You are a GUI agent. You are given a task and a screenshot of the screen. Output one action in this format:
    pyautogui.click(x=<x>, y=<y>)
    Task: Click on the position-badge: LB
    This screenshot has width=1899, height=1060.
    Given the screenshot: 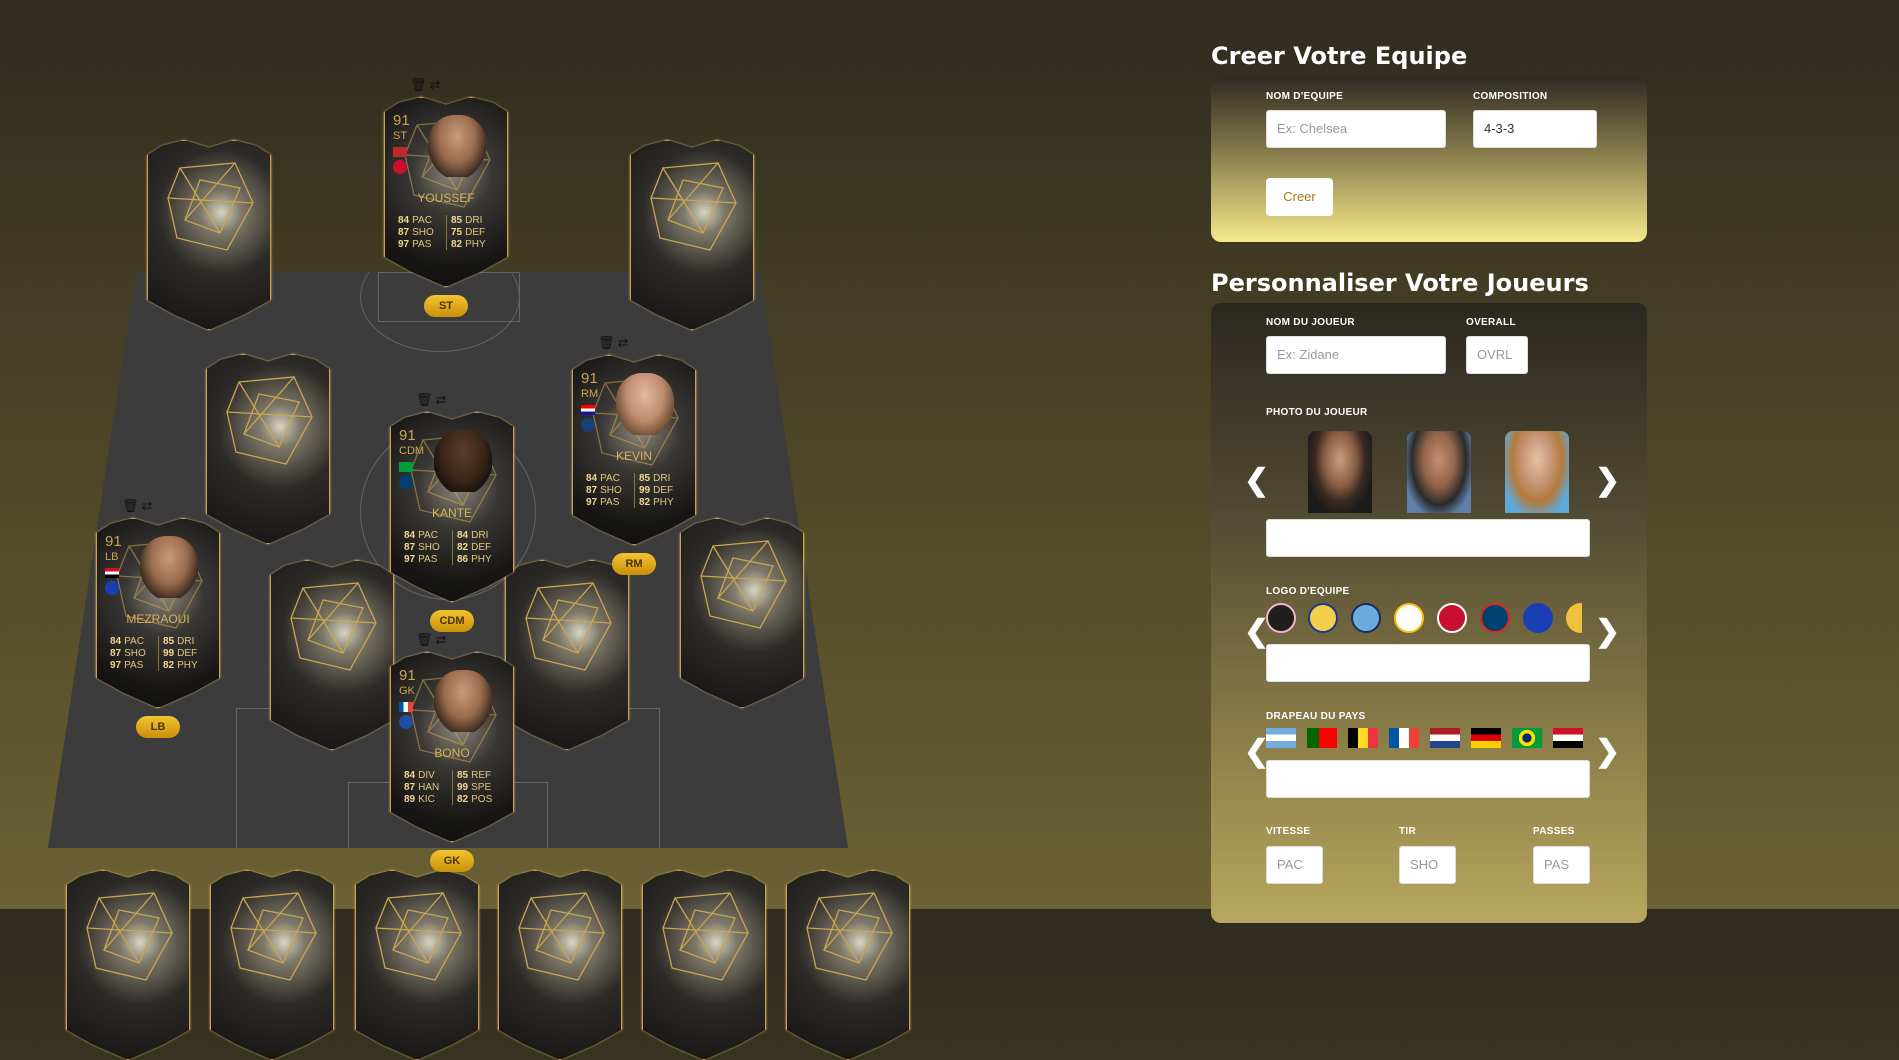 What is the action you would take?
    pyautogui.click(x=158, y=727)
    